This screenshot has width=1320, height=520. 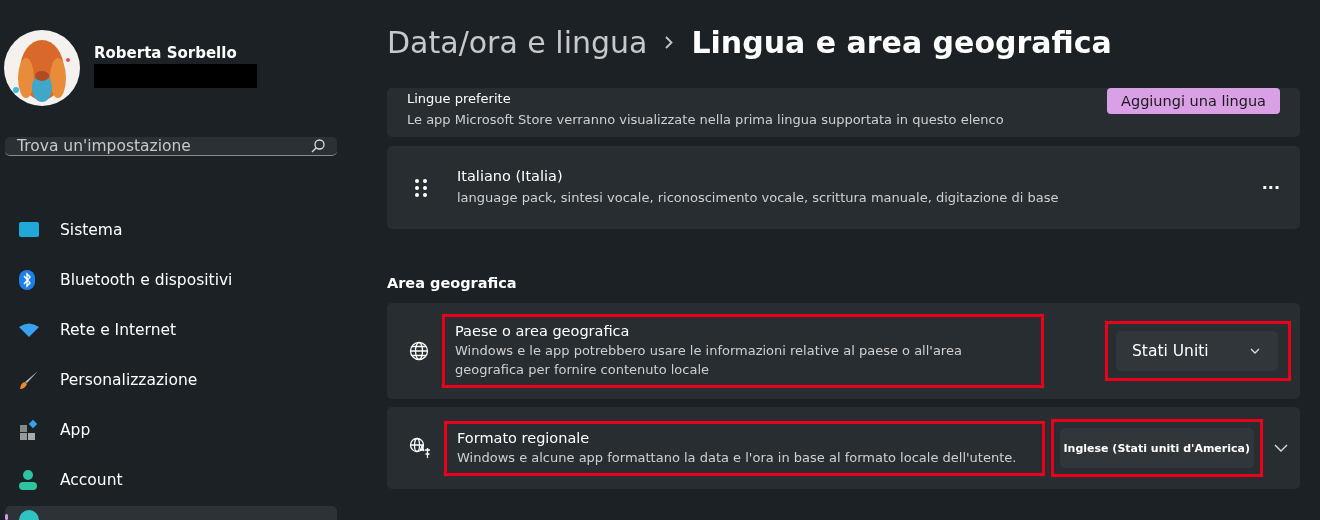 What do you see at coordinates (419, 351) in the screenshot?
I see `globe-icon` at bounding box center [419, 351].